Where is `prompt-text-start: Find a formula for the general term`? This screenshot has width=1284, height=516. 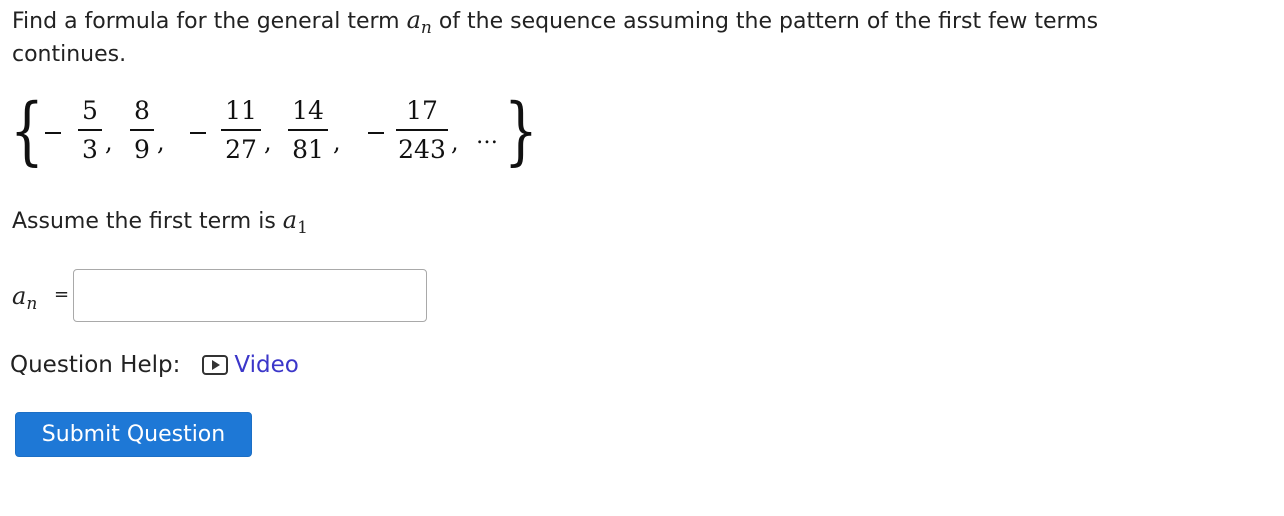 prompt-text-start: Find a formula for the general term is located at coordinates (209, 21).